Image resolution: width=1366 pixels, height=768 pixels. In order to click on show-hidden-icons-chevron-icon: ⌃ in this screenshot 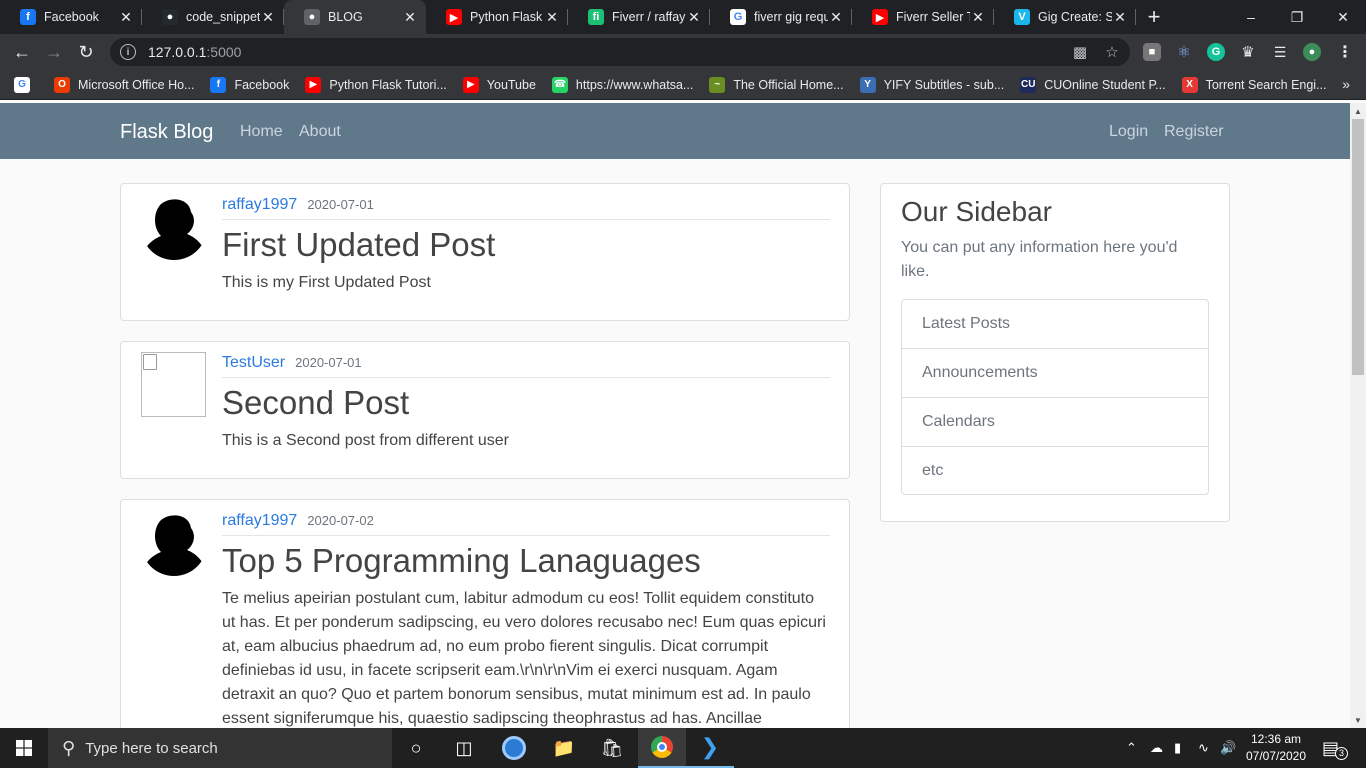, I will do `click(1131, 748)`.